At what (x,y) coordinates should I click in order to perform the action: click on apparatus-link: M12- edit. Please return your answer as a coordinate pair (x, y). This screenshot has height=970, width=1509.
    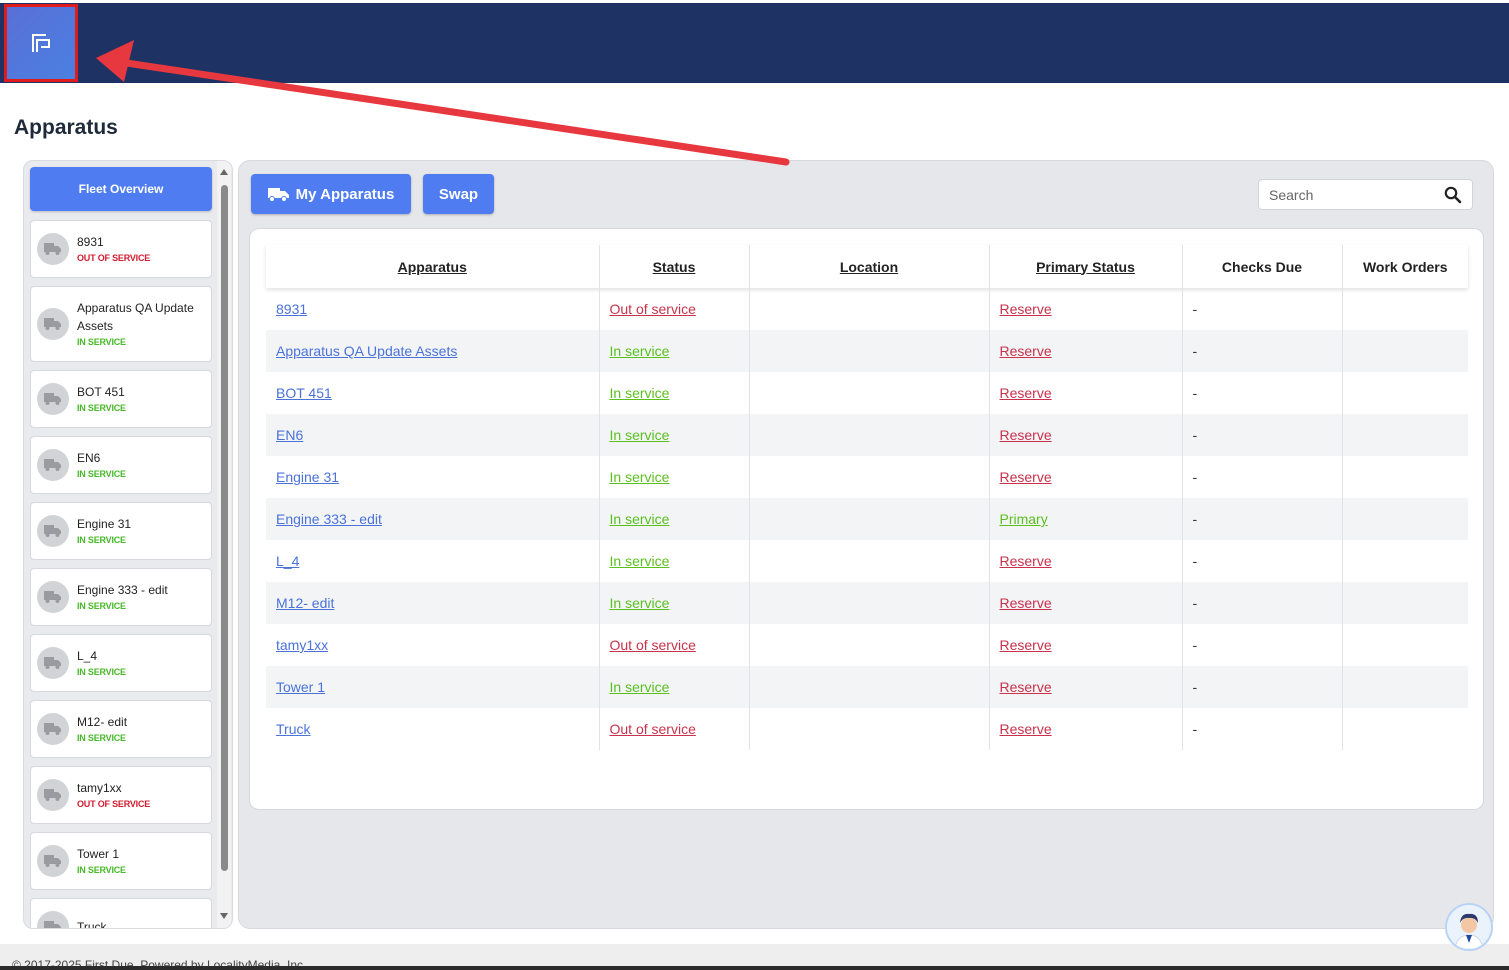
    Looking at the image, I should click on (305, 603).